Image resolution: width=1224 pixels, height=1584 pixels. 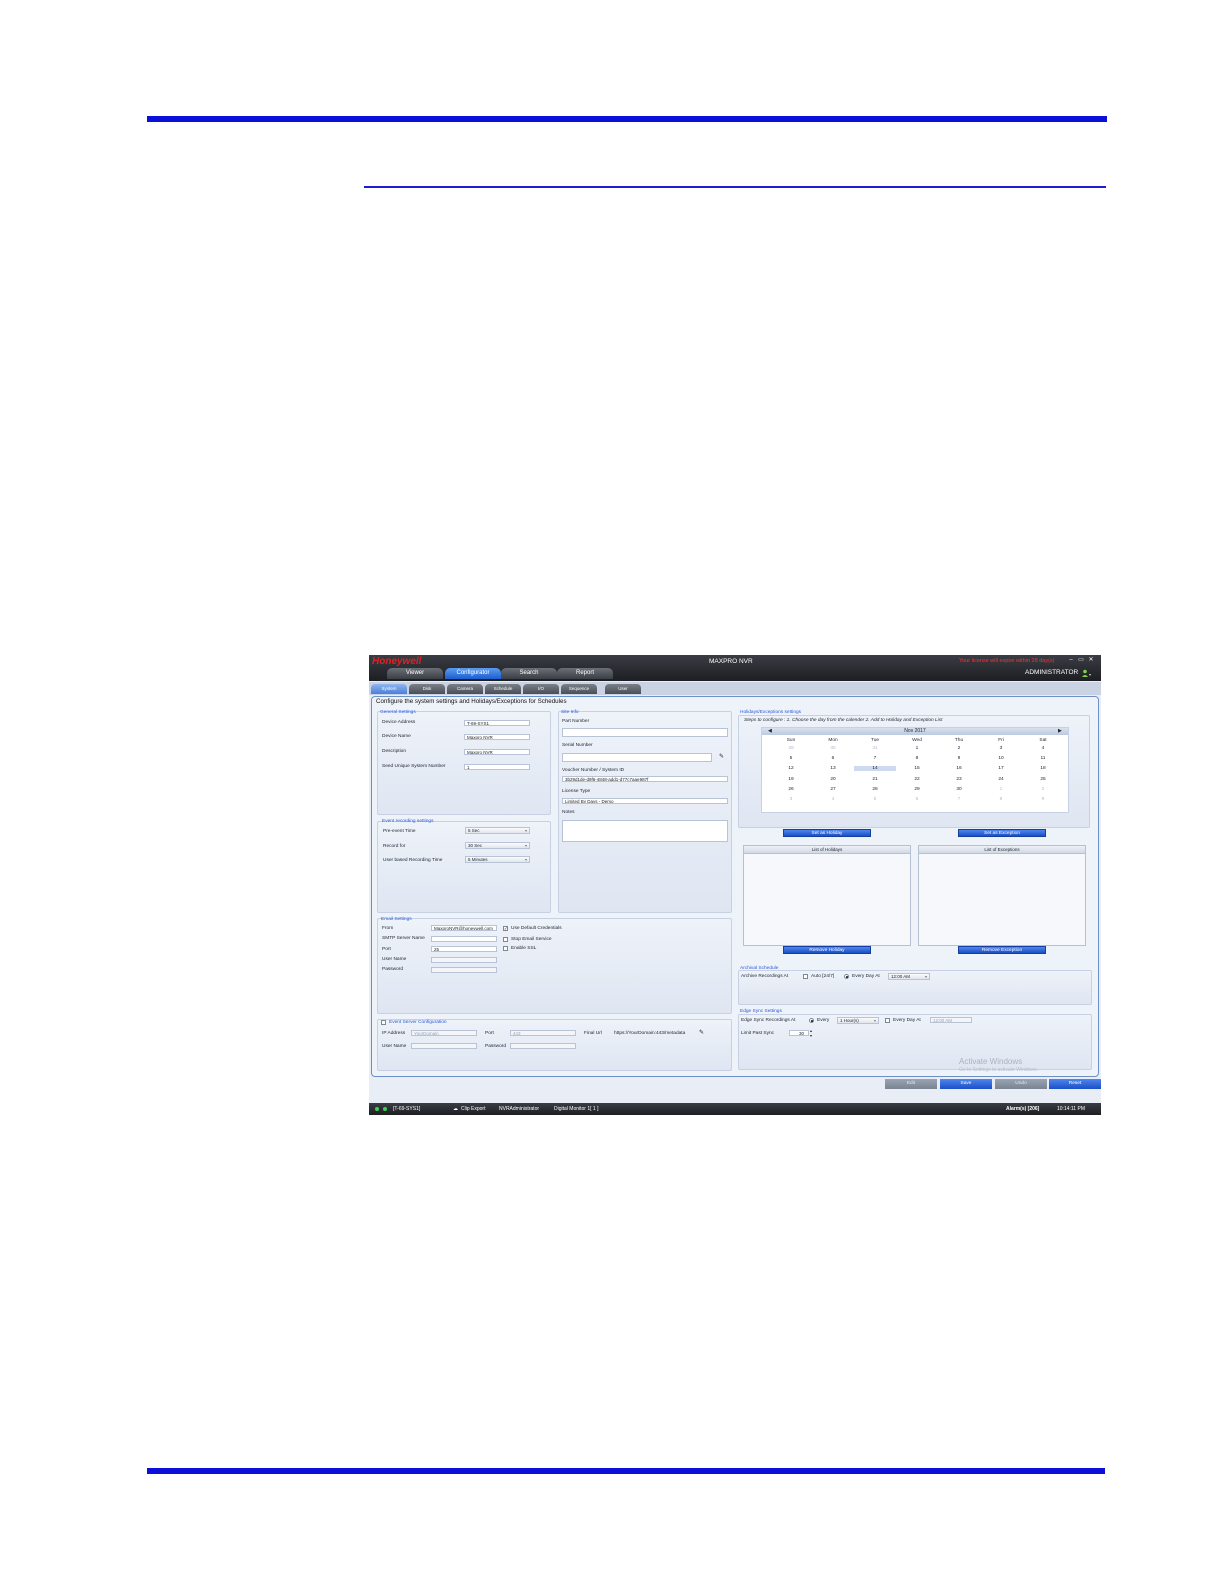 I want to click on reset-button: Reset, so click(x=1075, y=1084).